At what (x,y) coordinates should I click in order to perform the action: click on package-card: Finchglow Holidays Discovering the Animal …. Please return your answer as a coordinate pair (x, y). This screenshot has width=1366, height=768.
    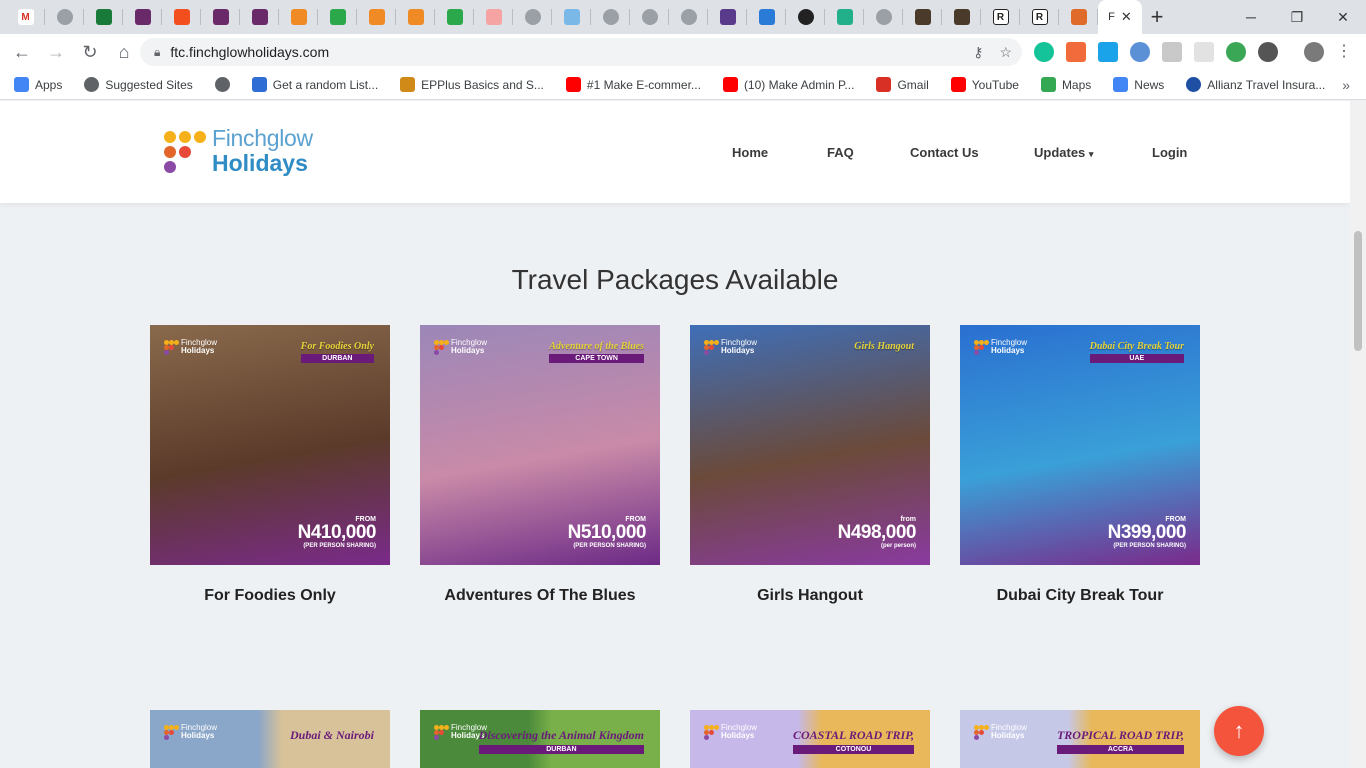
    Looking at the image, I should click on (540, 739).